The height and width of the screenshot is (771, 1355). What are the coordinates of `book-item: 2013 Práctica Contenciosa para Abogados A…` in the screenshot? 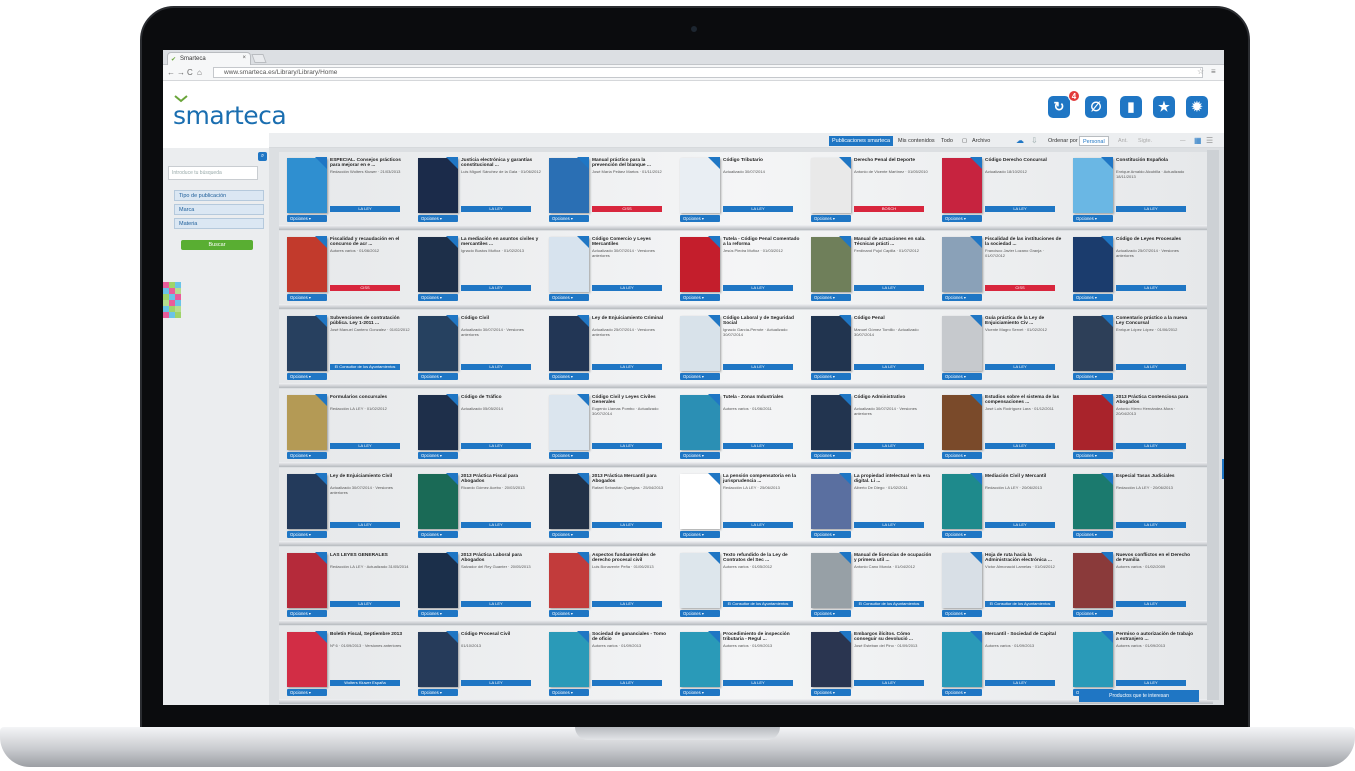 It's located at (1135, 427).